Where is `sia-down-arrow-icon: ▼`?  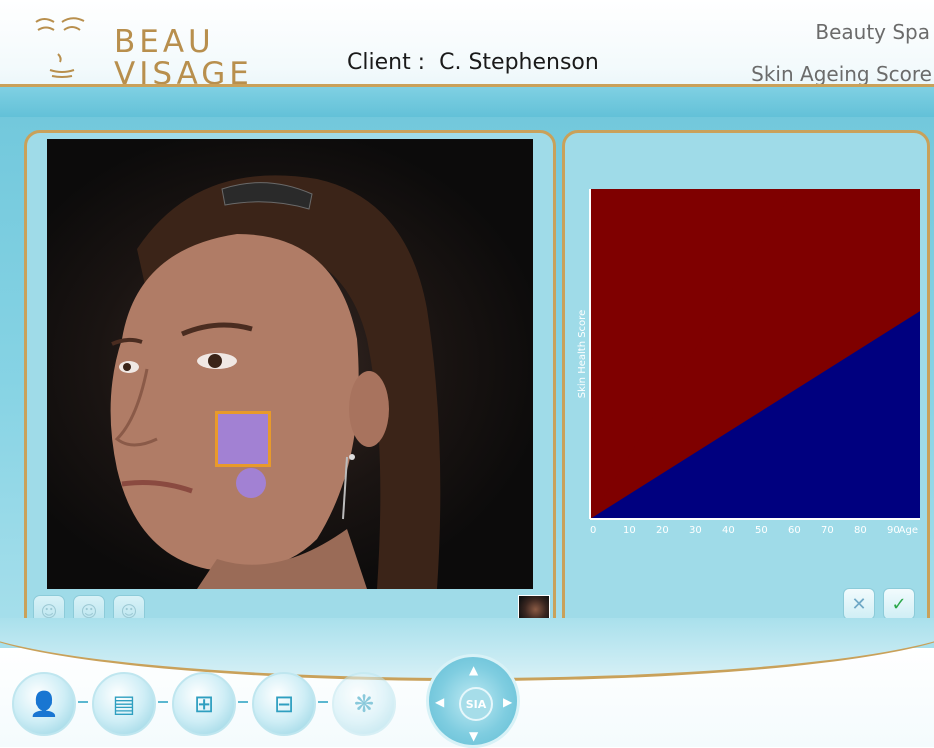 sia-down-arrow-icon: ▼ is located at coordinates (473, 736).